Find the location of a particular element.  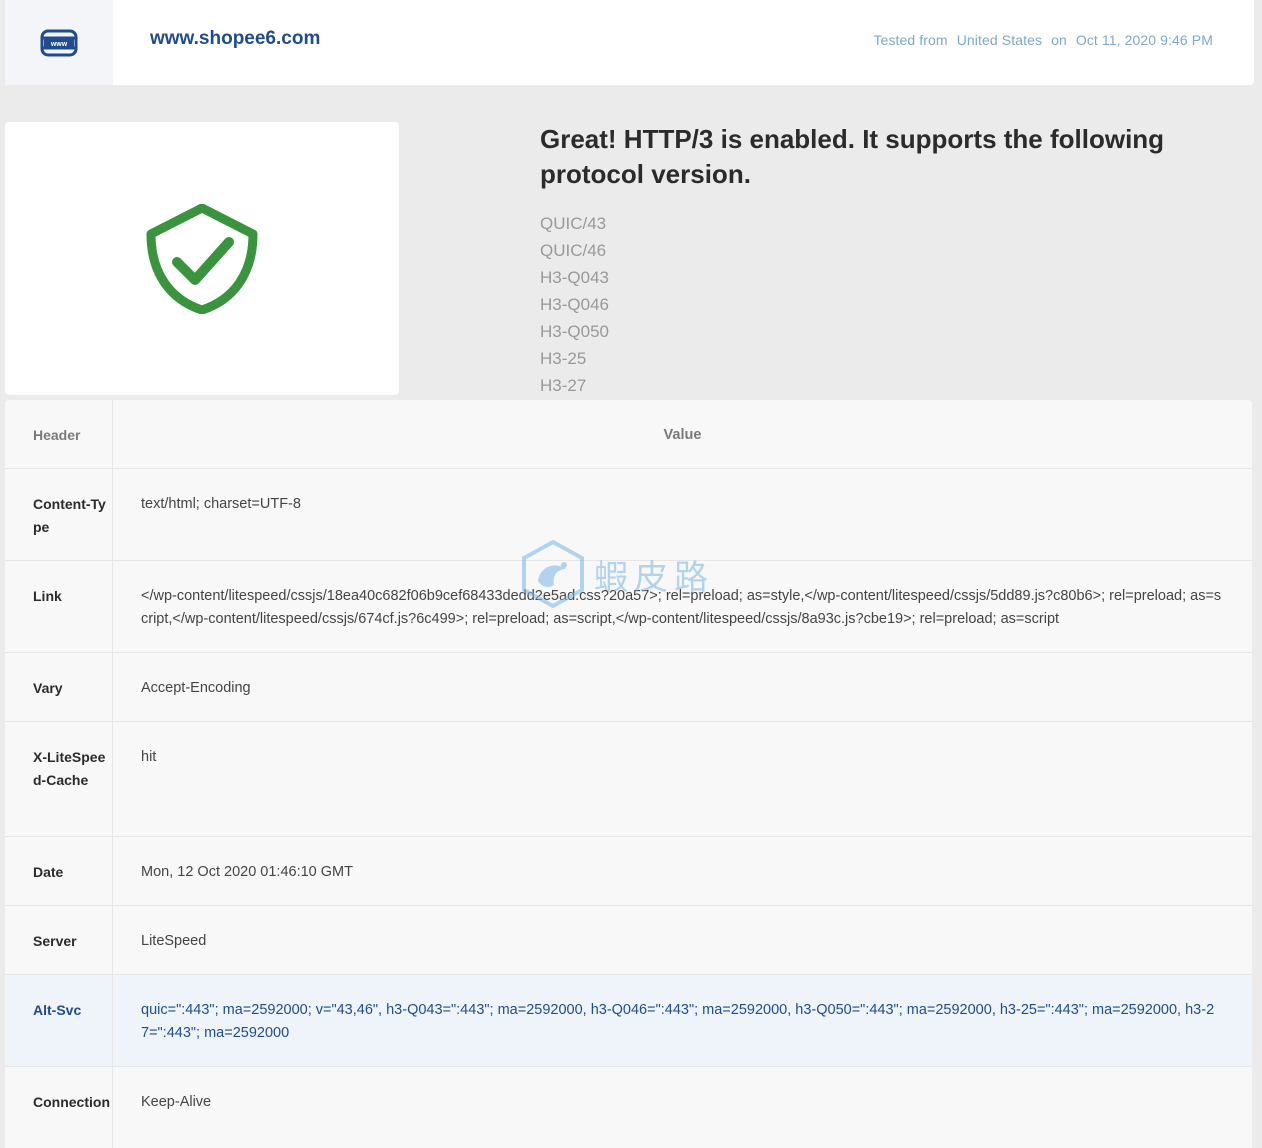

row-value: Keep-Alive is located at coordinates (176, 1102).